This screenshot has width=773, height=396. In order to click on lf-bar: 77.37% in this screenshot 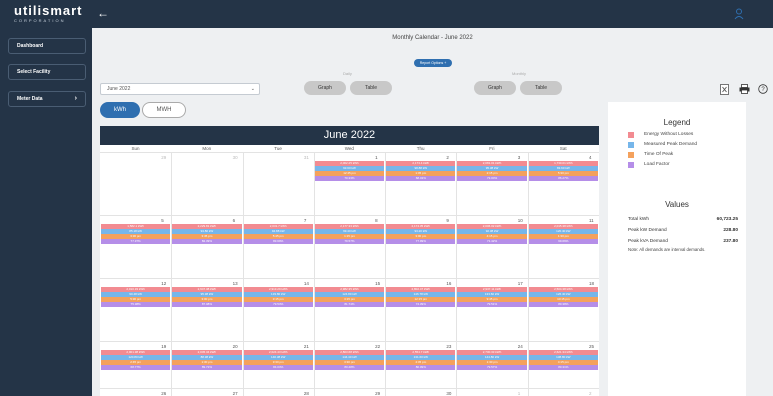, I will do `click(136, 241)`.